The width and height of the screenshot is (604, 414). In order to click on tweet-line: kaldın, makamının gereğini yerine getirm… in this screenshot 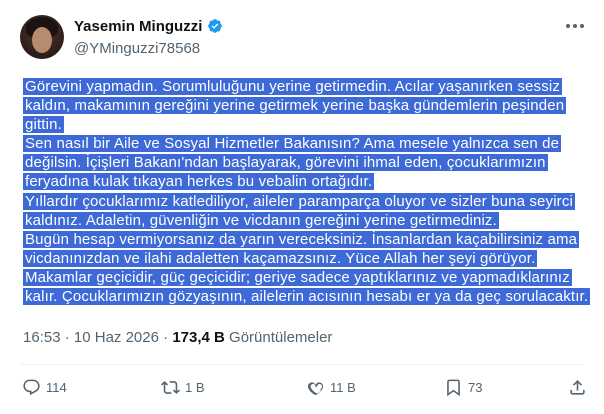, I will do `click(295, 106)`.